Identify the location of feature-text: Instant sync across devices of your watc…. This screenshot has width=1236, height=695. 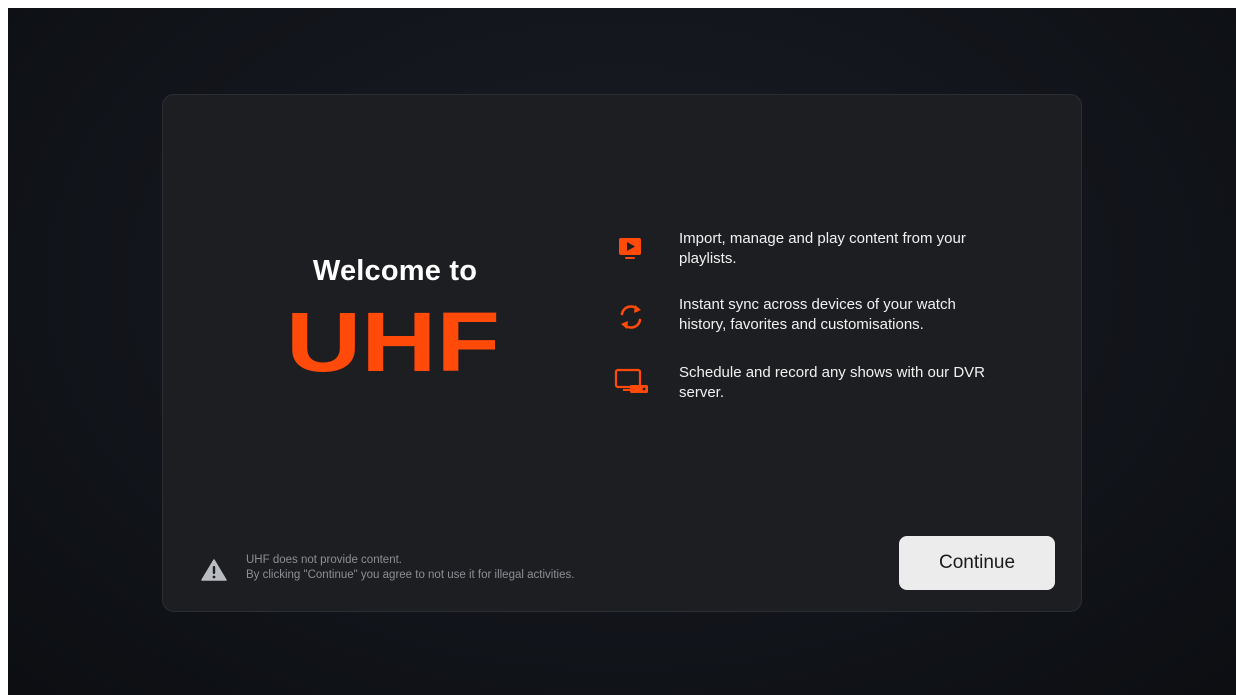
(856, 315).